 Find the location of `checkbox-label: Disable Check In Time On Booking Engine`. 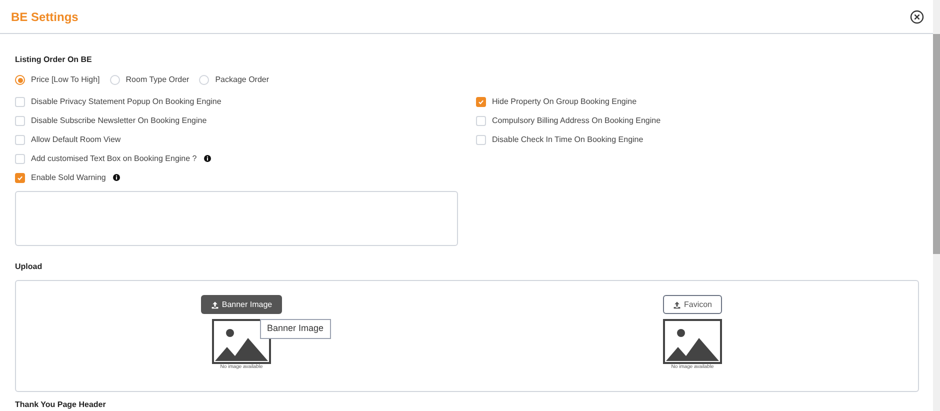

checkbox-label: Disable Check In Time On Booking Engine is located at coordinates (568, 140).